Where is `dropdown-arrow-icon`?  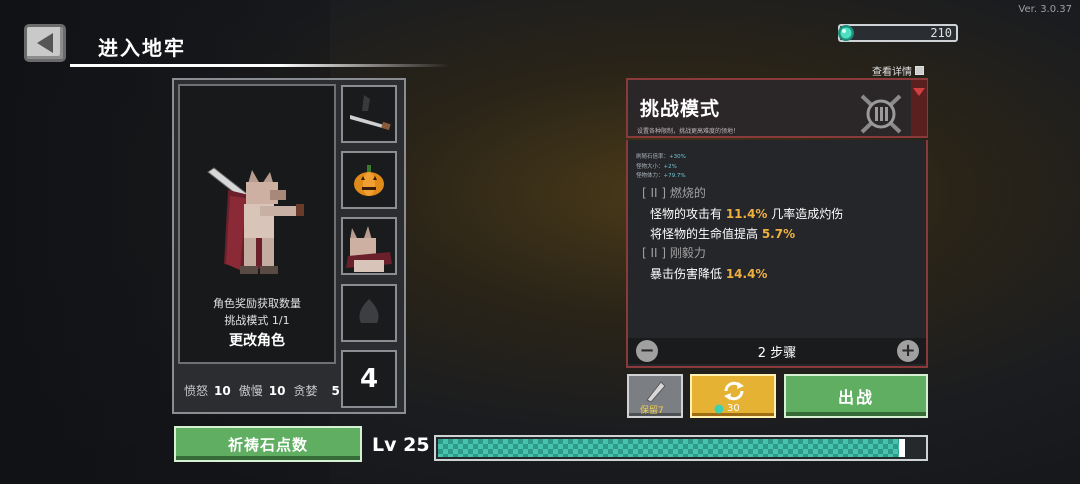
dropdown-arrow-icon is located at coordinates (919, 92).